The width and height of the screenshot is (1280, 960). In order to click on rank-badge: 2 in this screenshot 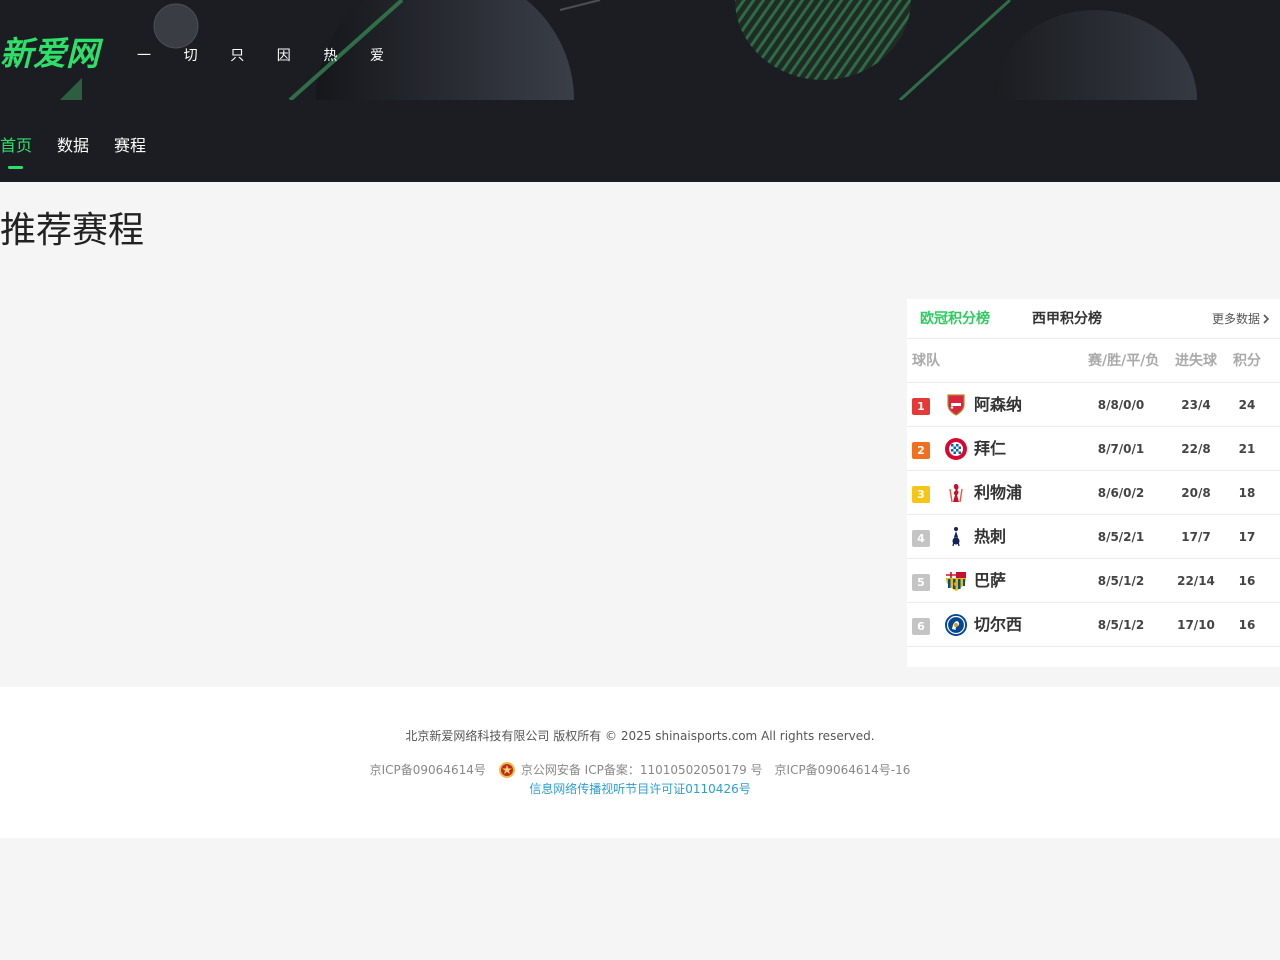, I will do `click(921, 450)`.